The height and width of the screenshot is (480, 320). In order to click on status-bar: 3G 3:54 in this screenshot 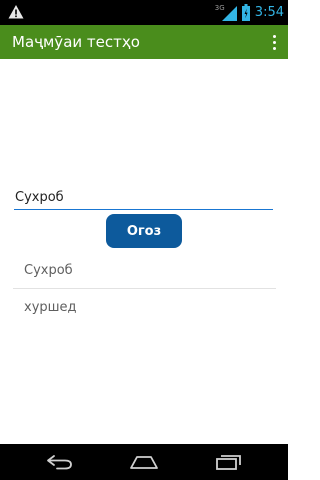, I will do `click(144, 12)`.